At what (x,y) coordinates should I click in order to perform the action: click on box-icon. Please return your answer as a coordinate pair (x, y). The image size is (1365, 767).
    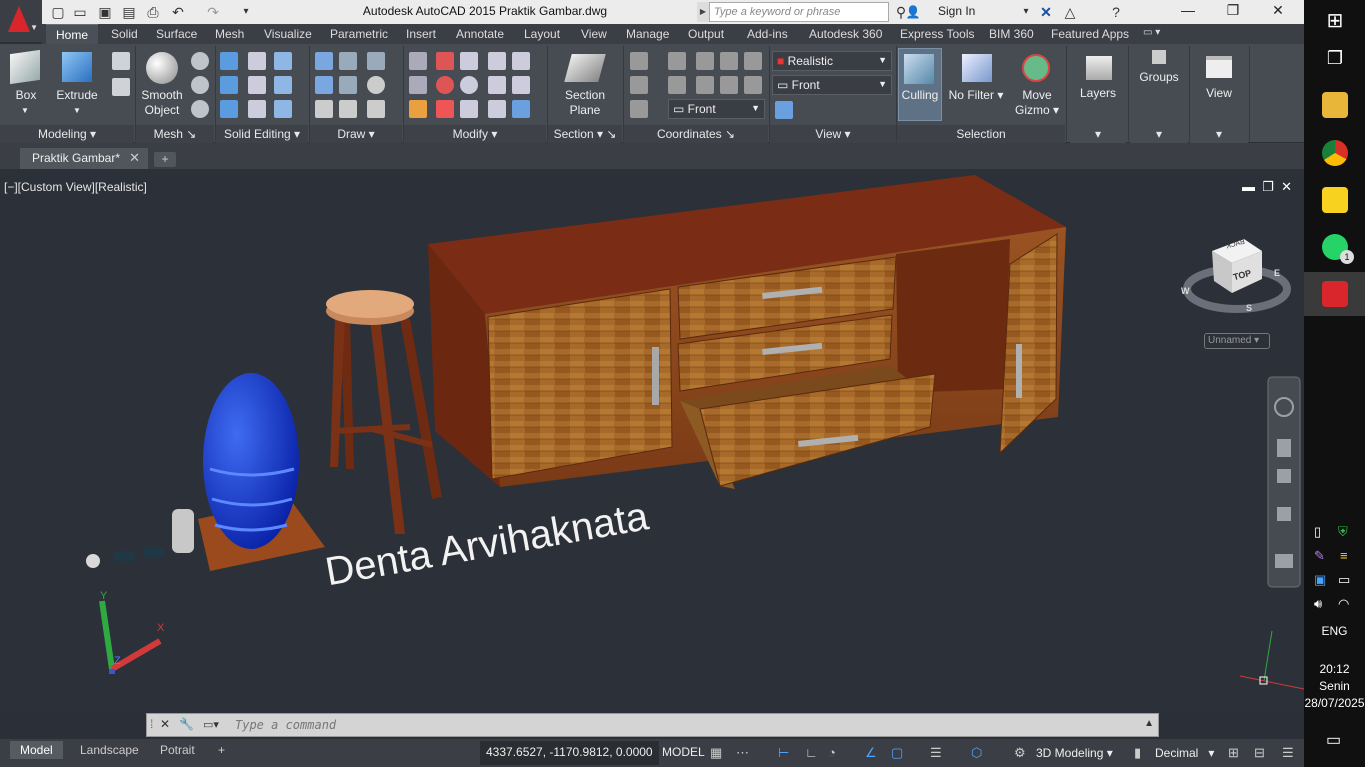
    Looking at the image, I should click on (25, 67).